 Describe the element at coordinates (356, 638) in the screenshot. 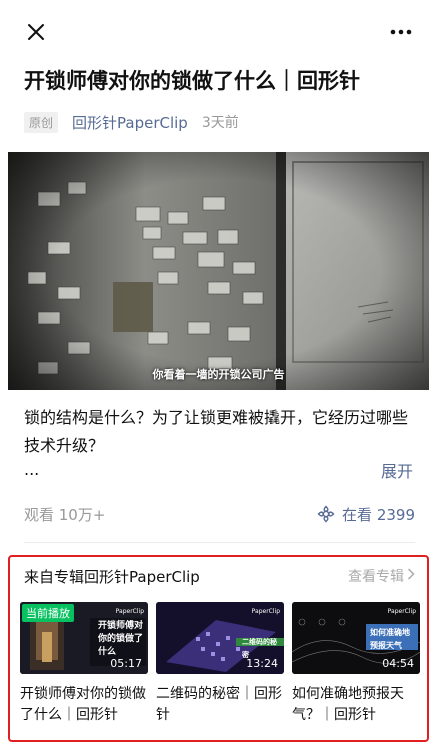

I see `video-thumbnail: PaperClip 如何准确地预报天气 04:54` at that location.